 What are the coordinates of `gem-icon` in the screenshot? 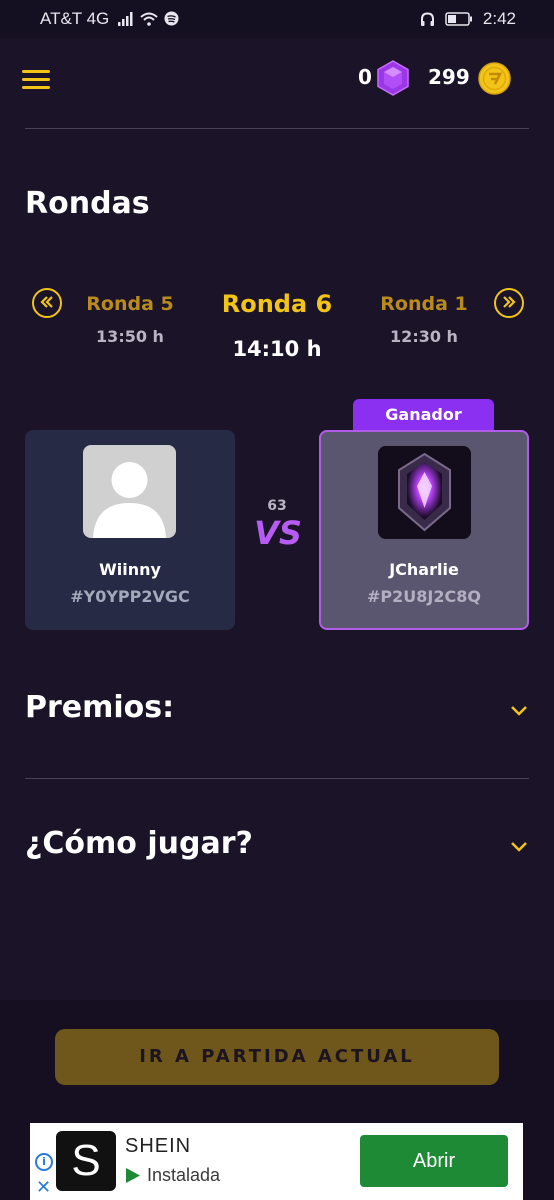 It's located at (393, 78).